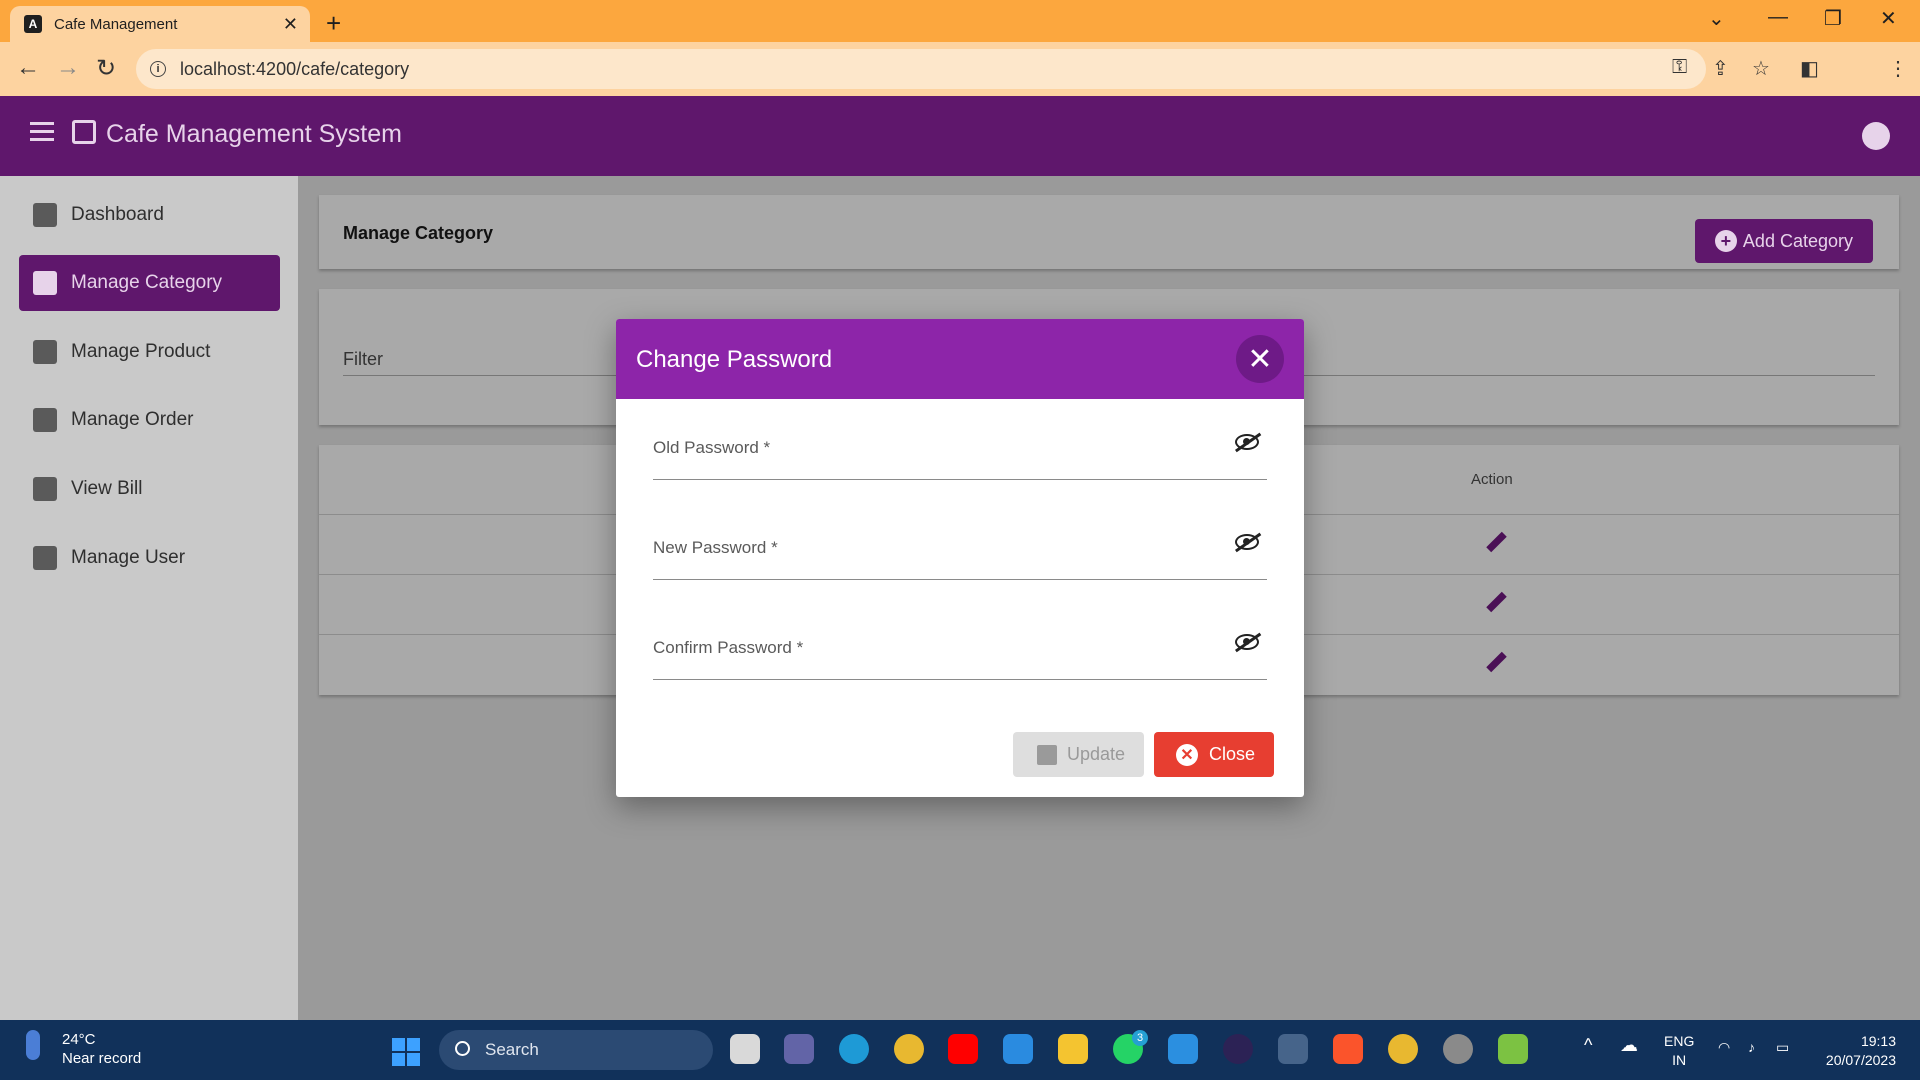 The height and width of the screenshot is (1080, 1920). I want to click on git-tool-icon, so click(1513, 1049).